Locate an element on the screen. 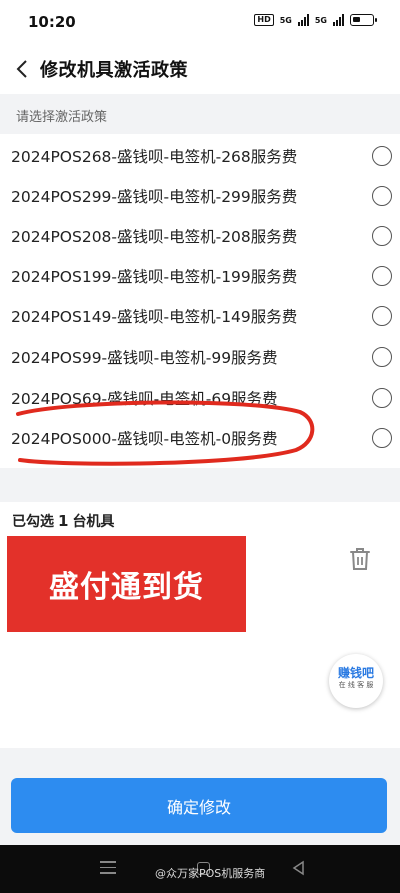 The image size is (400, 893). back-button is located at coordinates (22, 69).